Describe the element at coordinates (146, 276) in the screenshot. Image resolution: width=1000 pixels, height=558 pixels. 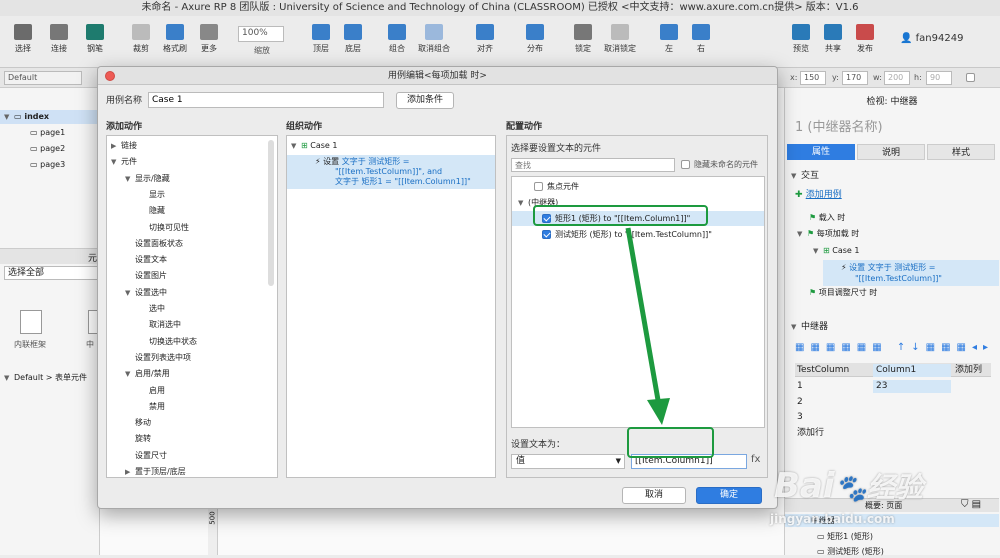
I see `action-item: 设置图片` at that location.